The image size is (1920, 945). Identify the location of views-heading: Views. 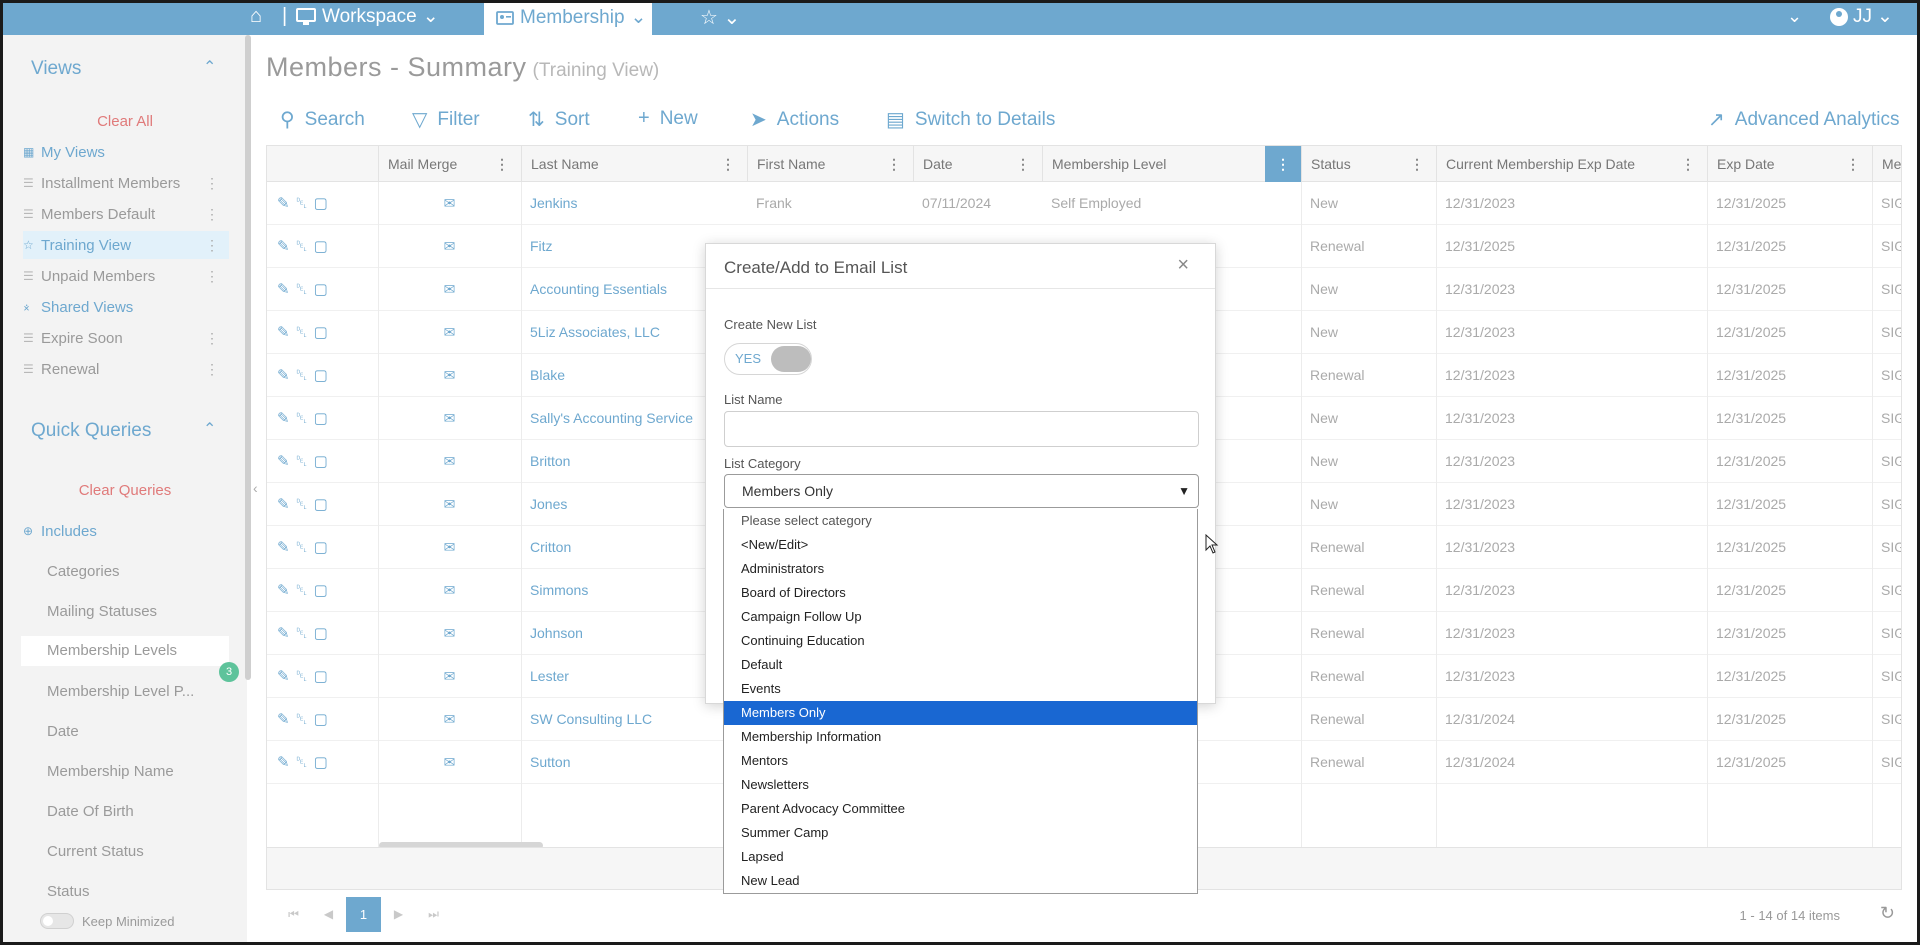
(56, 69).